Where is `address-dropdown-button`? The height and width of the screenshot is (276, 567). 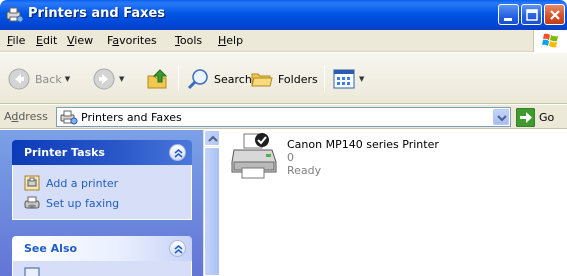 address-dropdown-button is located at coordinates (501, 117).